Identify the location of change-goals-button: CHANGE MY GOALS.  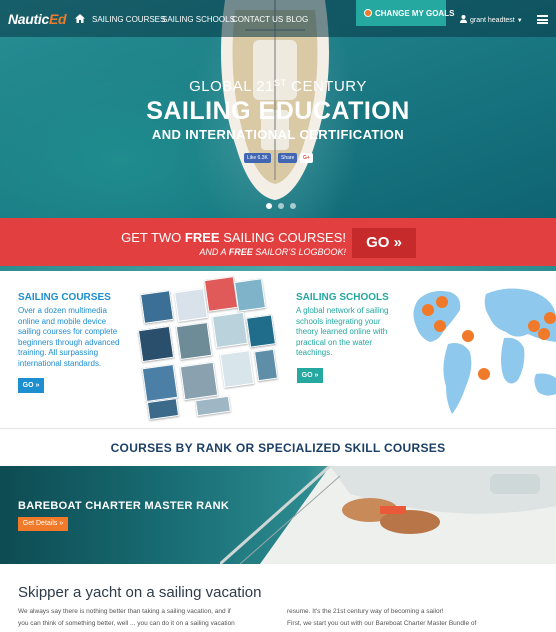
(405, 13).